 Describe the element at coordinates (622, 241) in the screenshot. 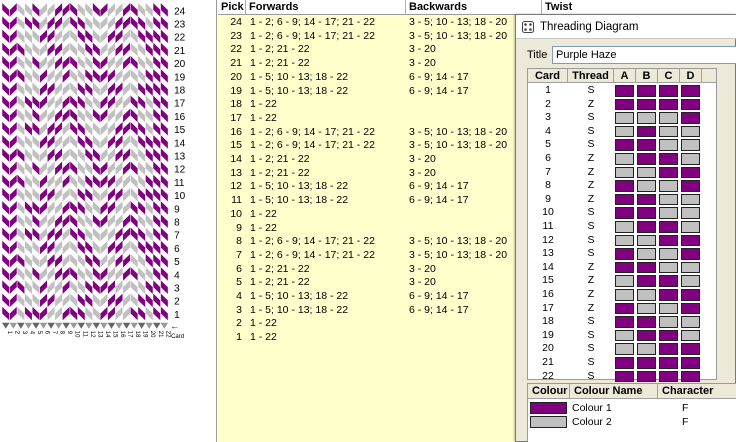

I see `card-row: 12 S` at that location.